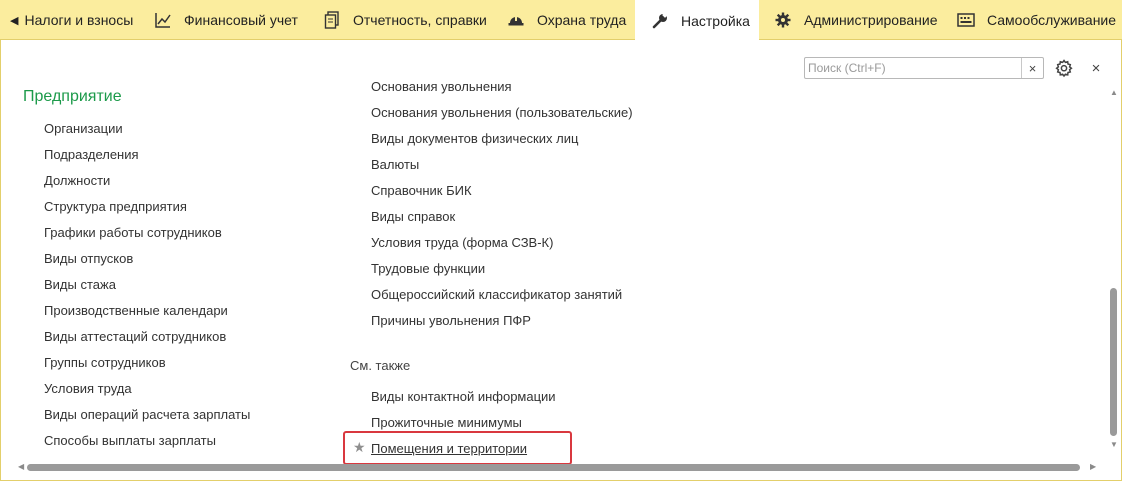  What do you see at coordinates (1093, 466) in the screenshot?
I see `scroll-right-arrow-icon: ▶` at bounding box center [1093, 466].